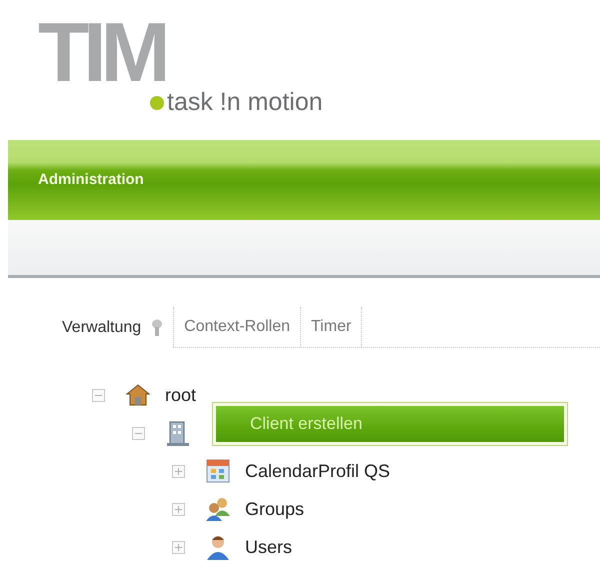  I want to click on tree-item-label: Groups, so click(274, 509).